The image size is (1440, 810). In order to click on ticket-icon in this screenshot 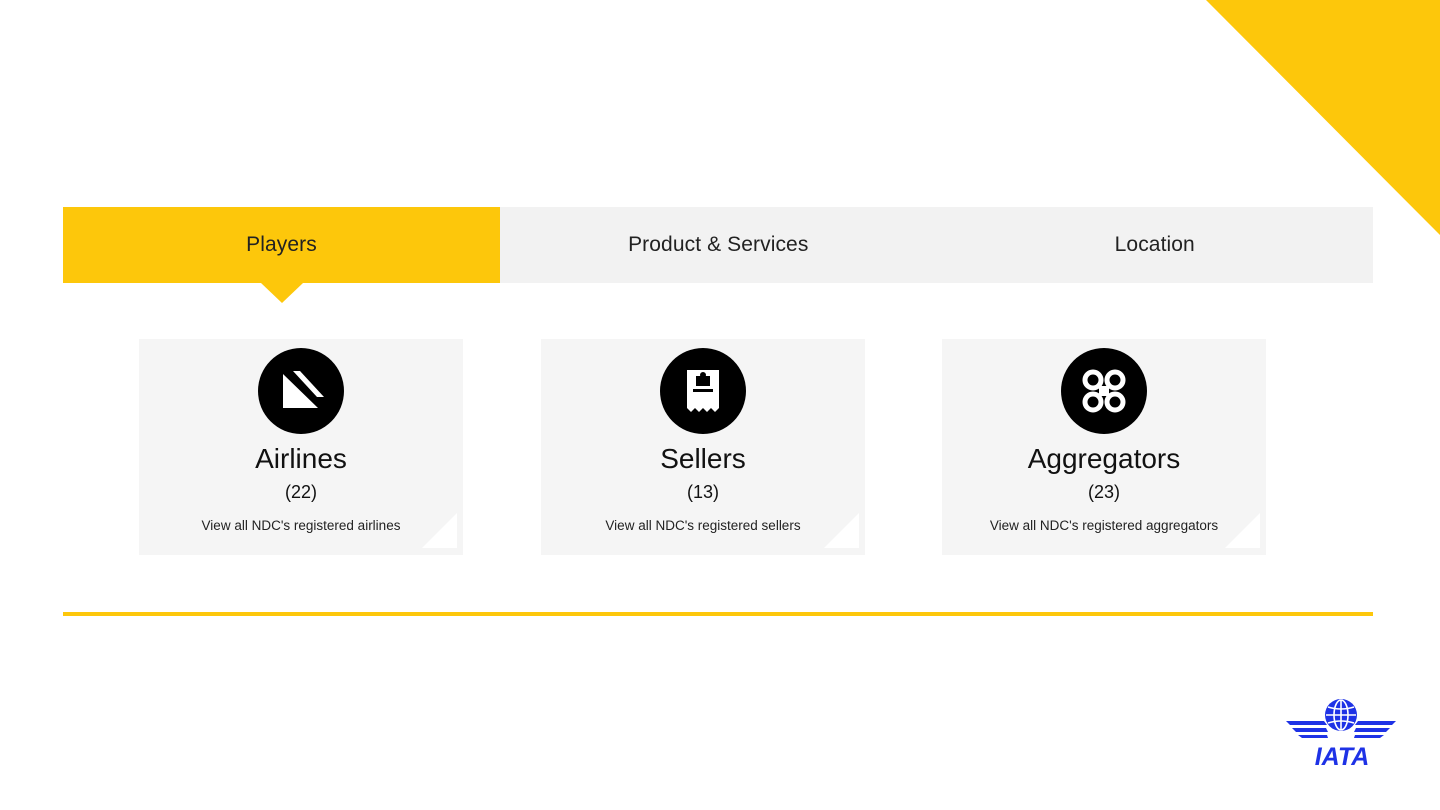, I will do `click(703, 391)`.